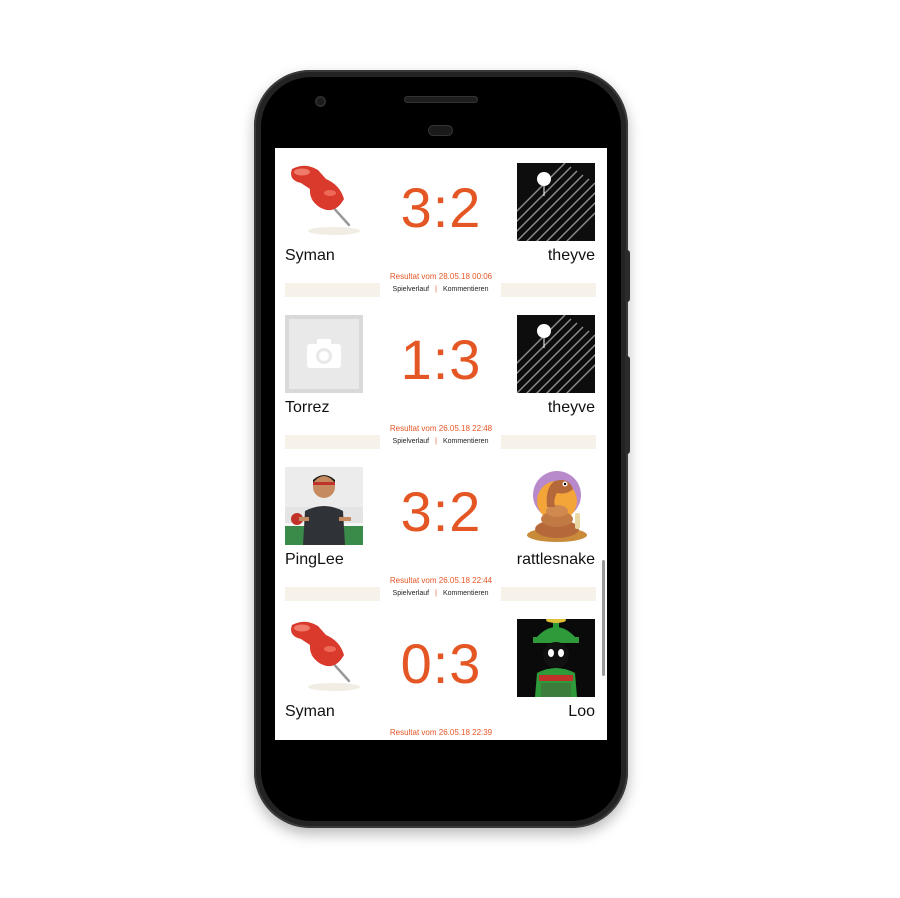 Image resolution: width=900 pixels, height=898 pixels. Describe the element at coordinates (627, 276) in the screenshot. I see `volume-button` at that location.